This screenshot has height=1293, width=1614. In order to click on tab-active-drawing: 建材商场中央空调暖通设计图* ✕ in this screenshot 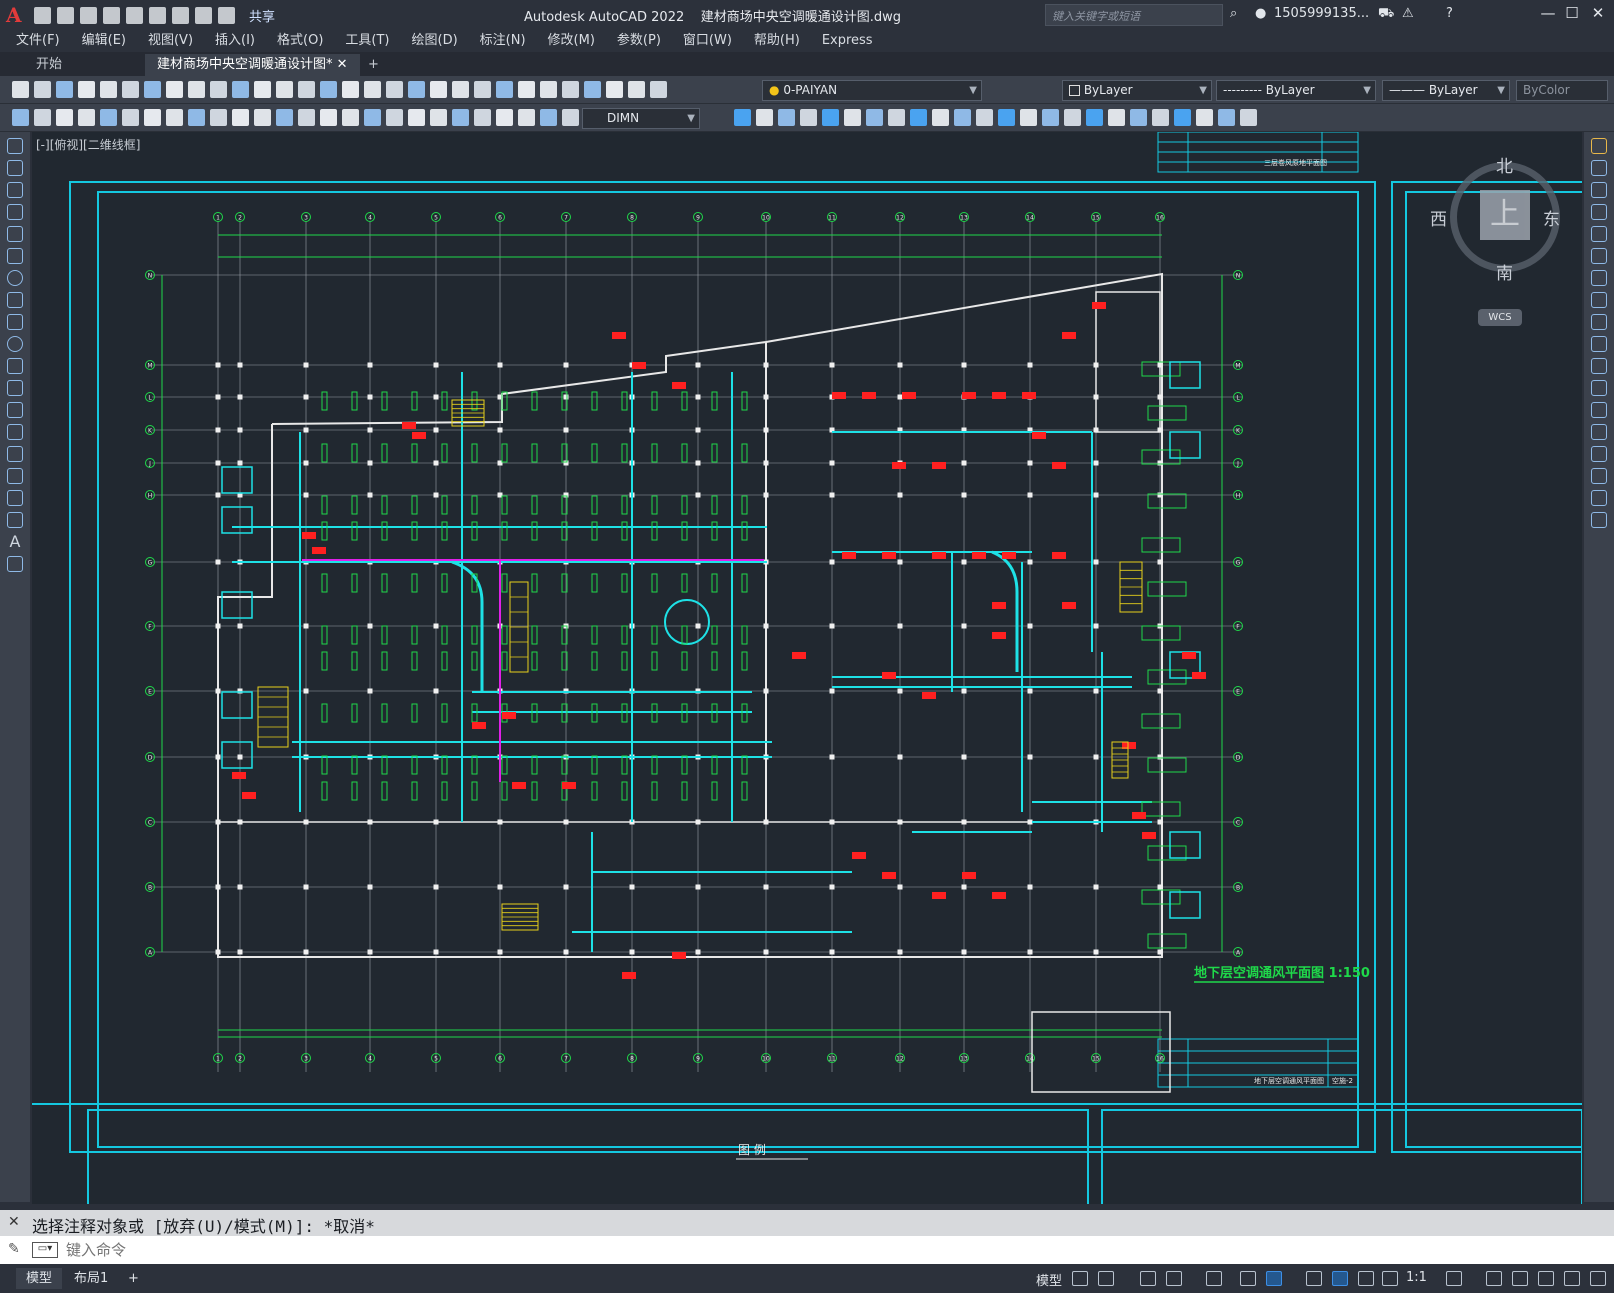, I will do `click(252, 65)`.